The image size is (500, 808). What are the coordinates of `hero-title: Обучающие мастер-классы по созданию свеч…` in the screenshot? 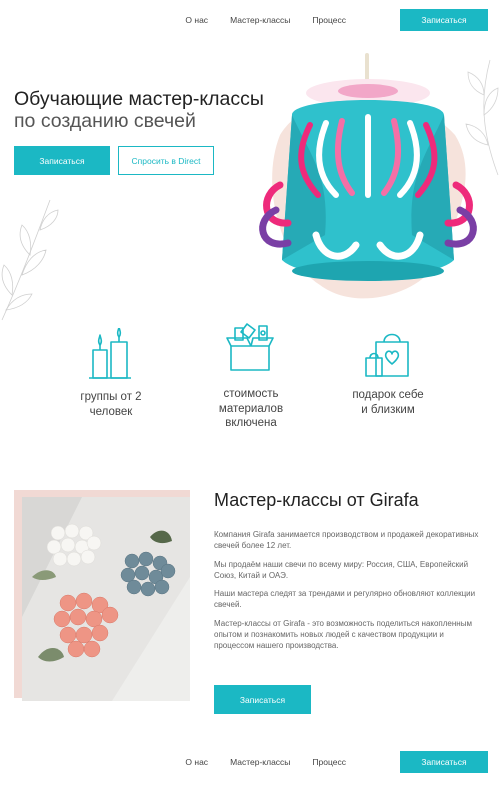 It's located at (139, 110).